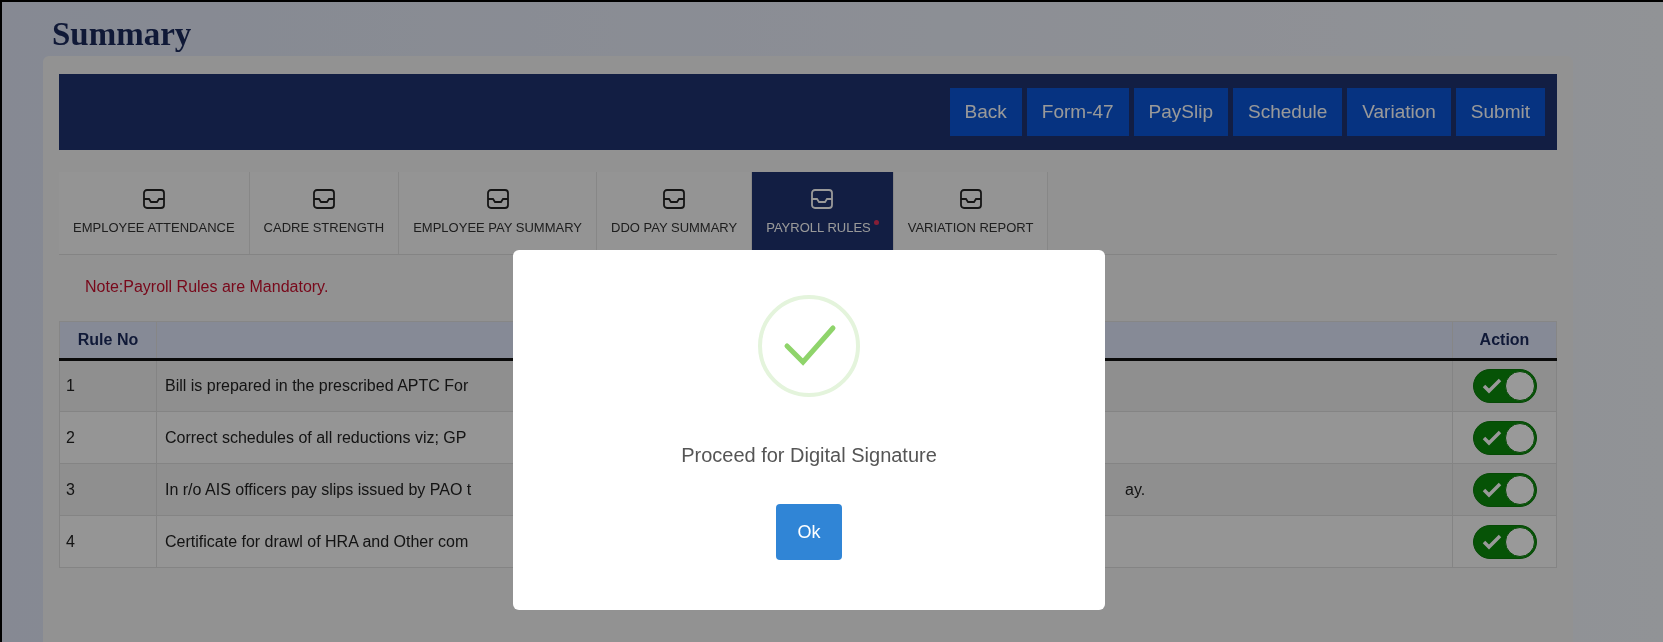 This screenshot has height=642, width=1663. What do you see at coordinates (318, 489) in the screenshot?
I see `table-cell: In r/o AIS officers pay slips issued by PAO t` at bounding box center [318, 489].